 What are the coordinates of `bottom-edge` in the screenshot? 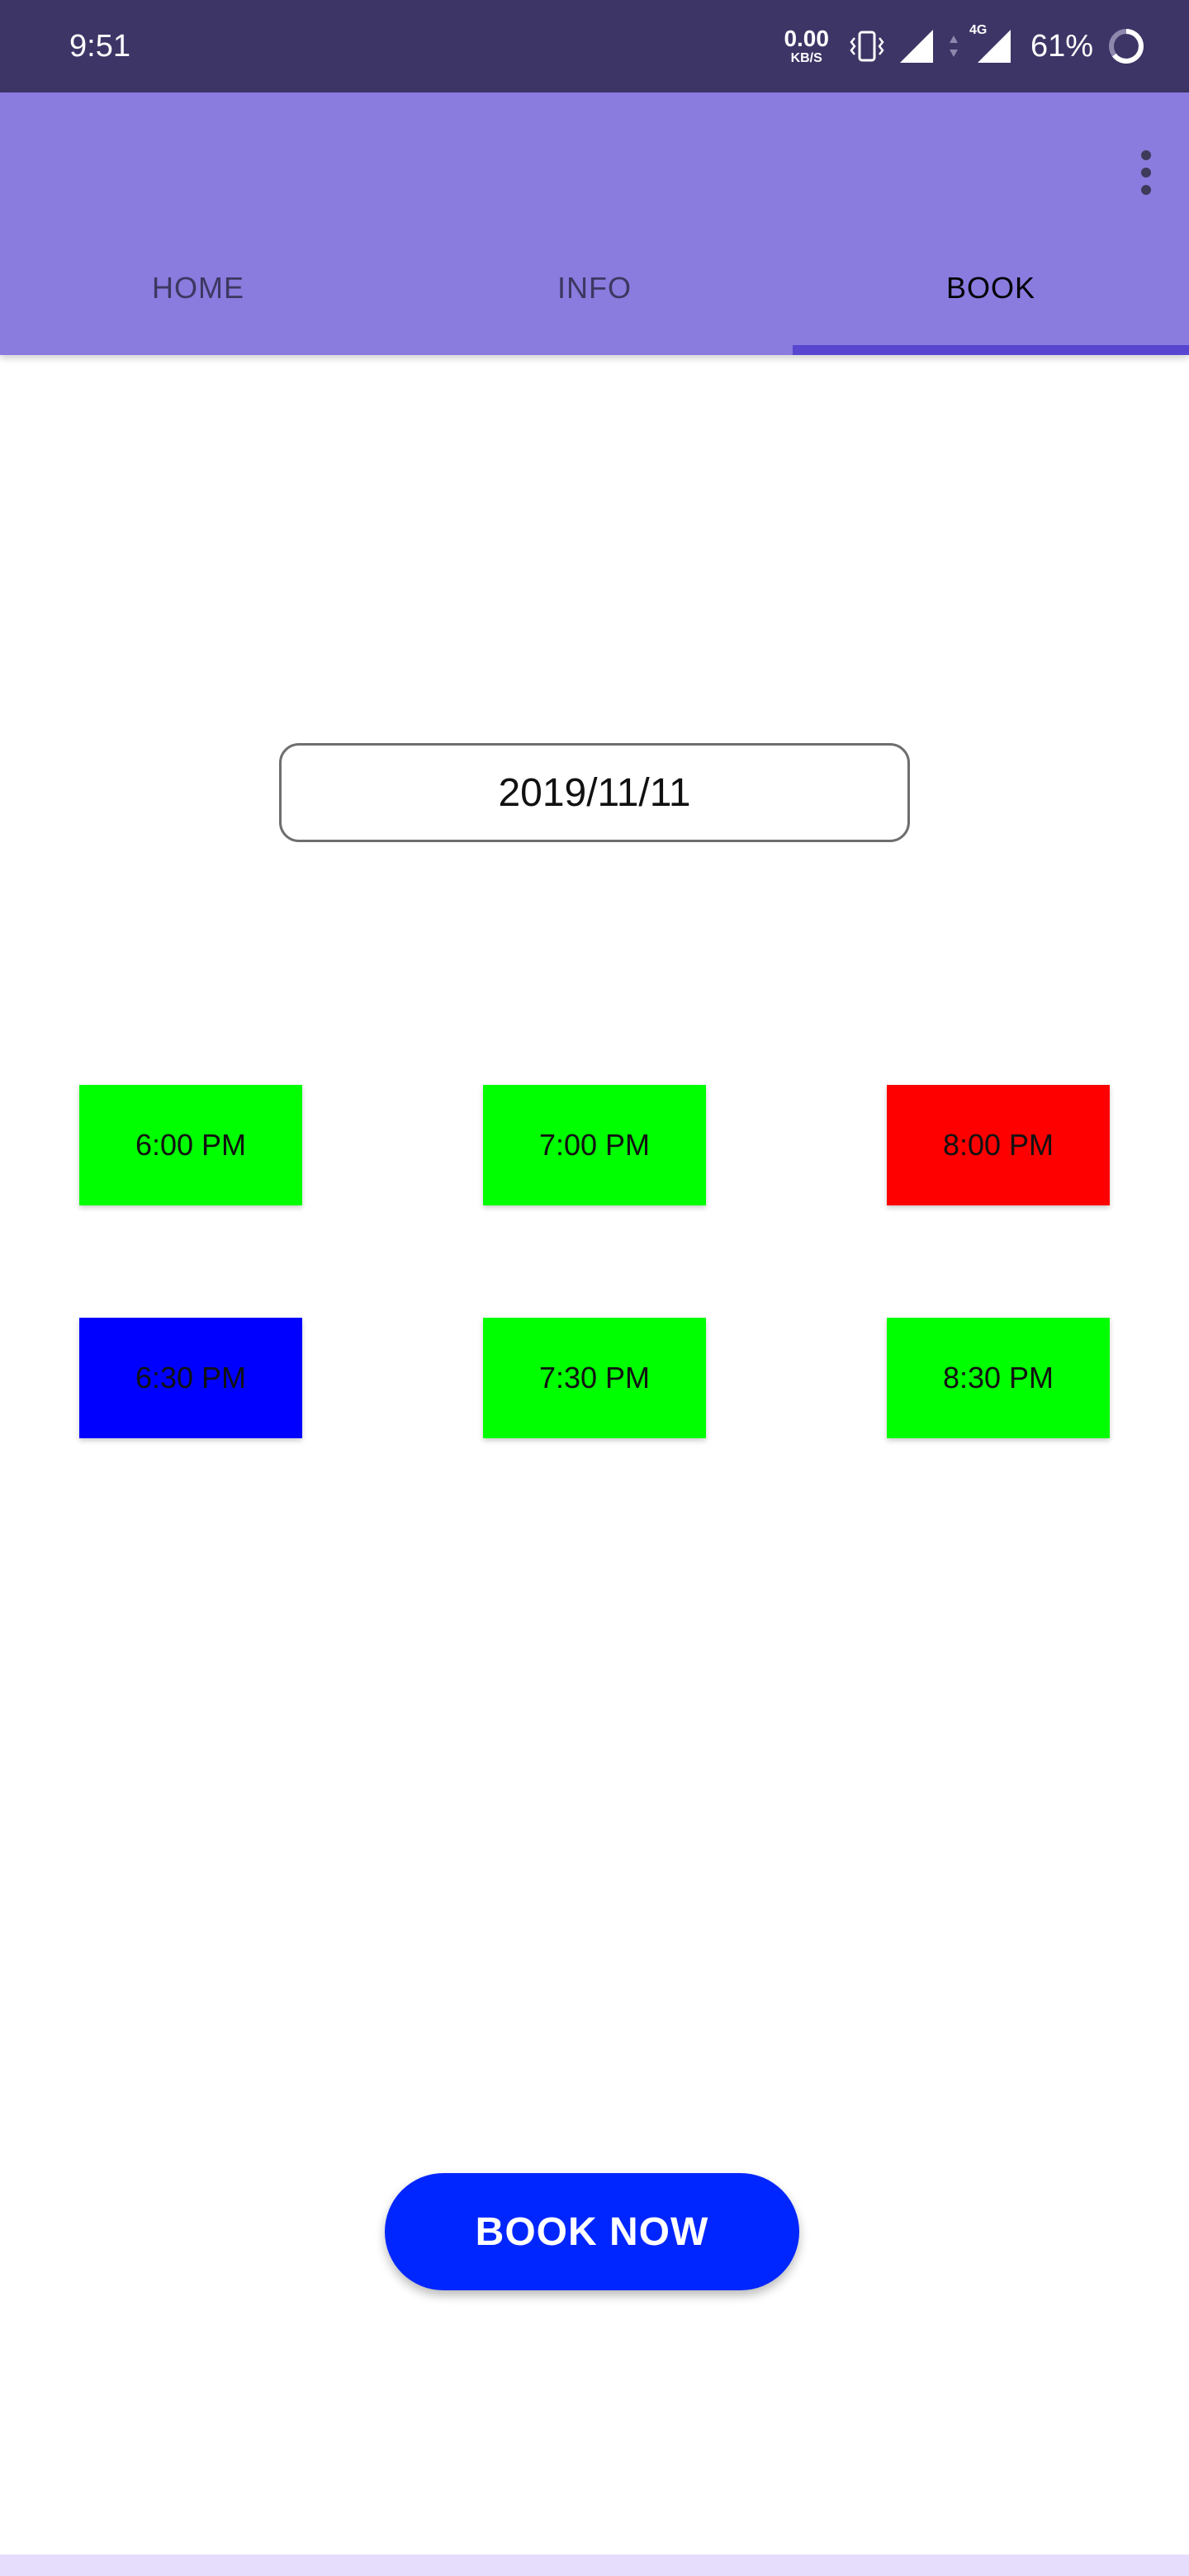 It's located at (594, 2565).